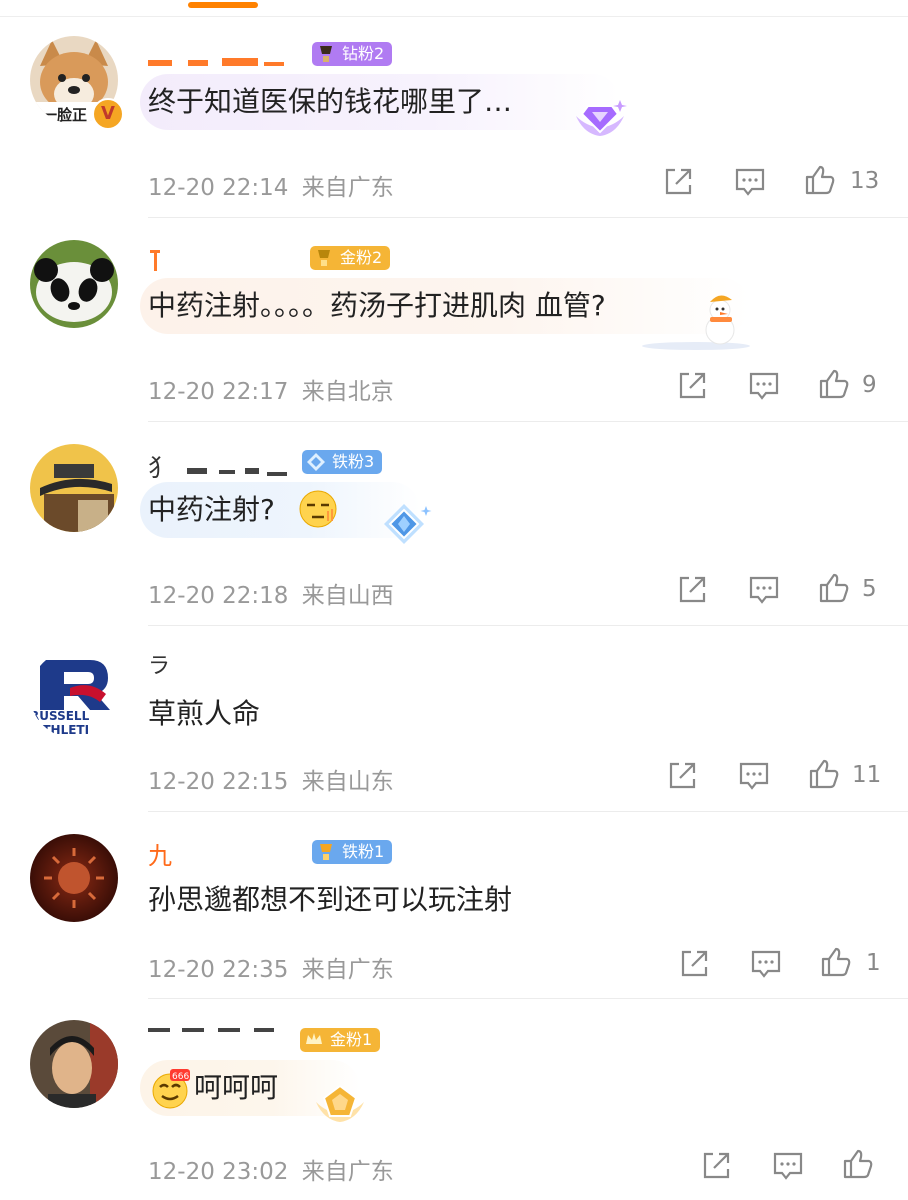 Image resolution: width=908 pixels, height=1200 pixels. I want to click on comment-location: 来自山西, so click(347, 596).